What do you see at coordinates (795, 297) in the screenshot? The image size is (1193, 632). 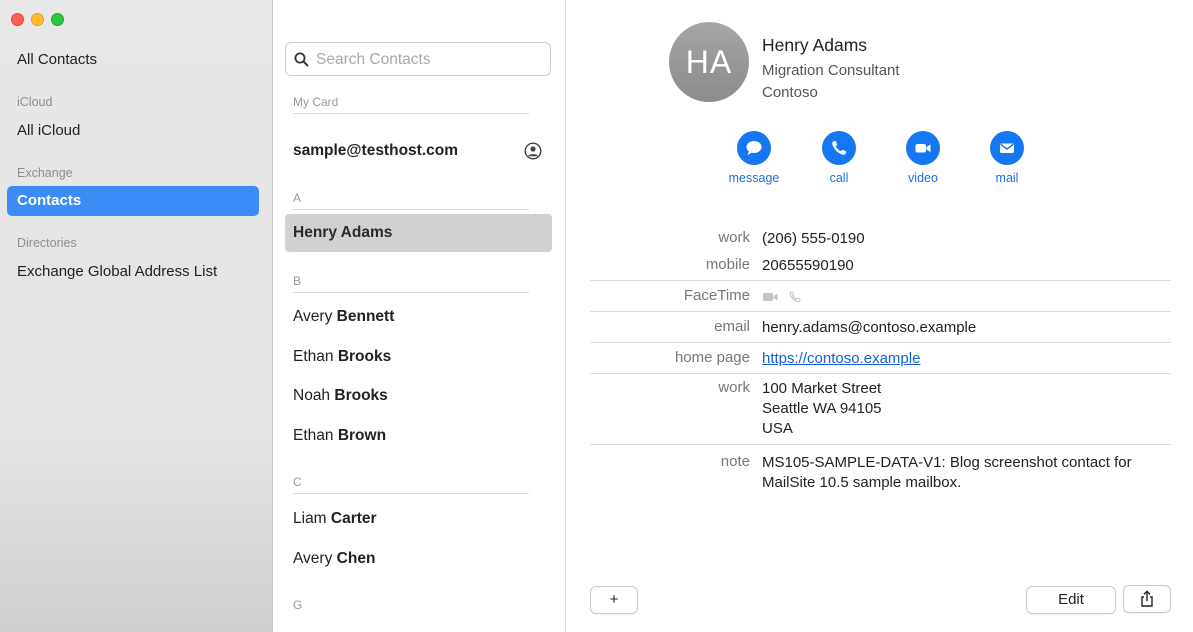 I see `facetime-audio-icon` at bounding box center [795, 297].